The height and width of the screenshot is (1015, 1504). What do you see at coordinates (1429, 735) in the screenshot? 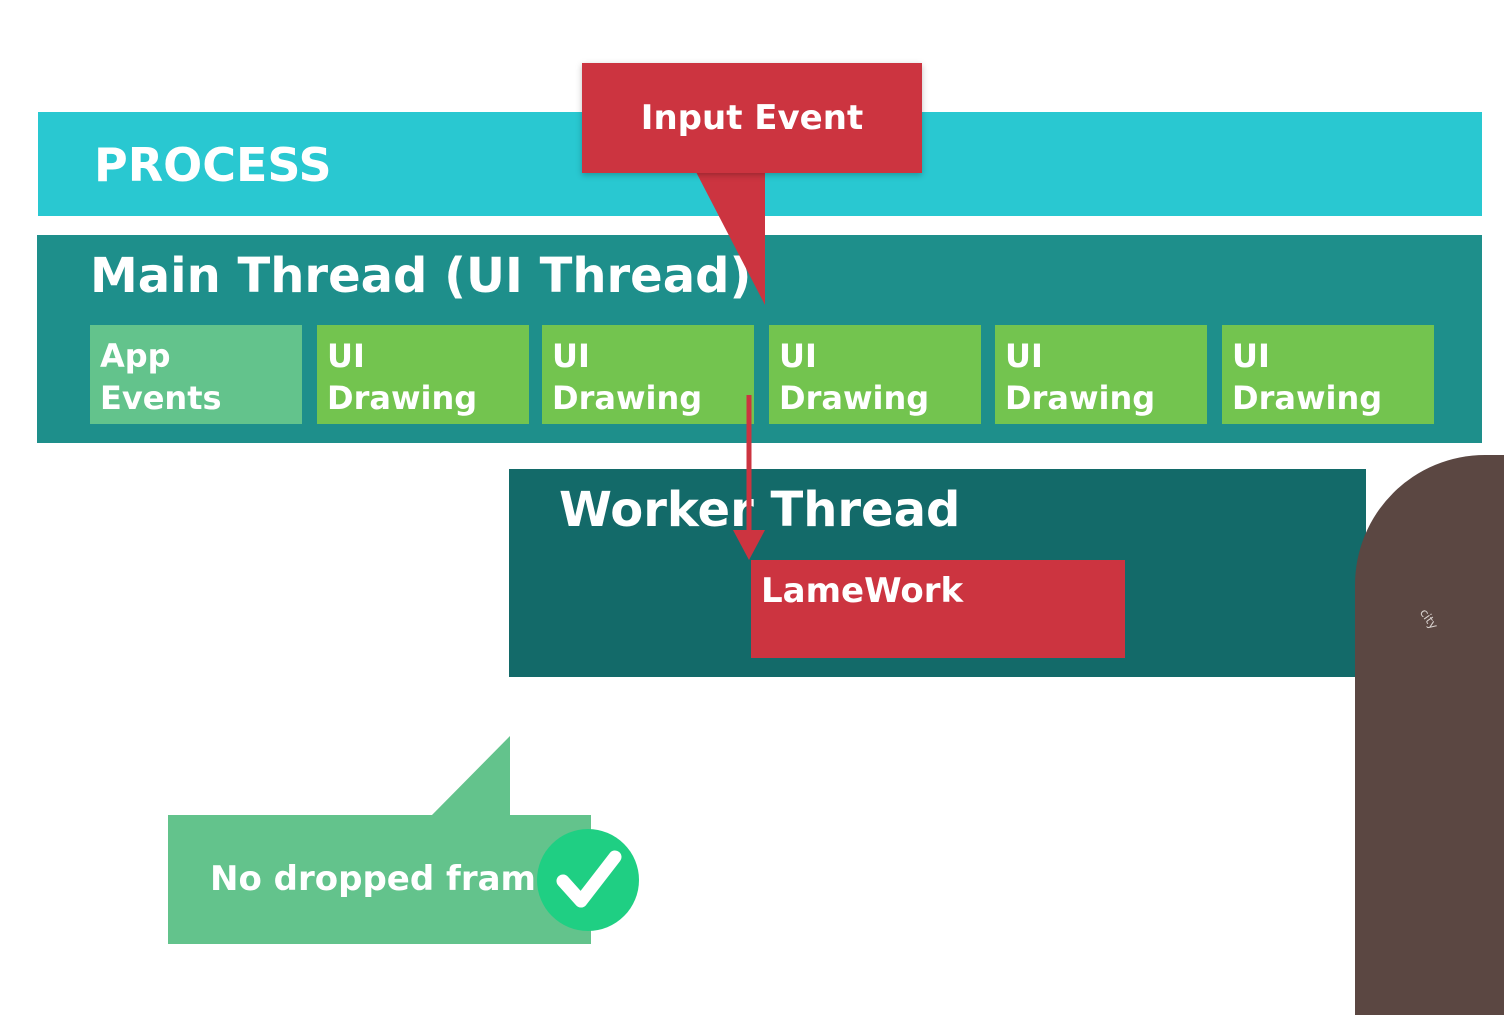
I see `presenter-silhouette` at bounding box center [1429, 735].